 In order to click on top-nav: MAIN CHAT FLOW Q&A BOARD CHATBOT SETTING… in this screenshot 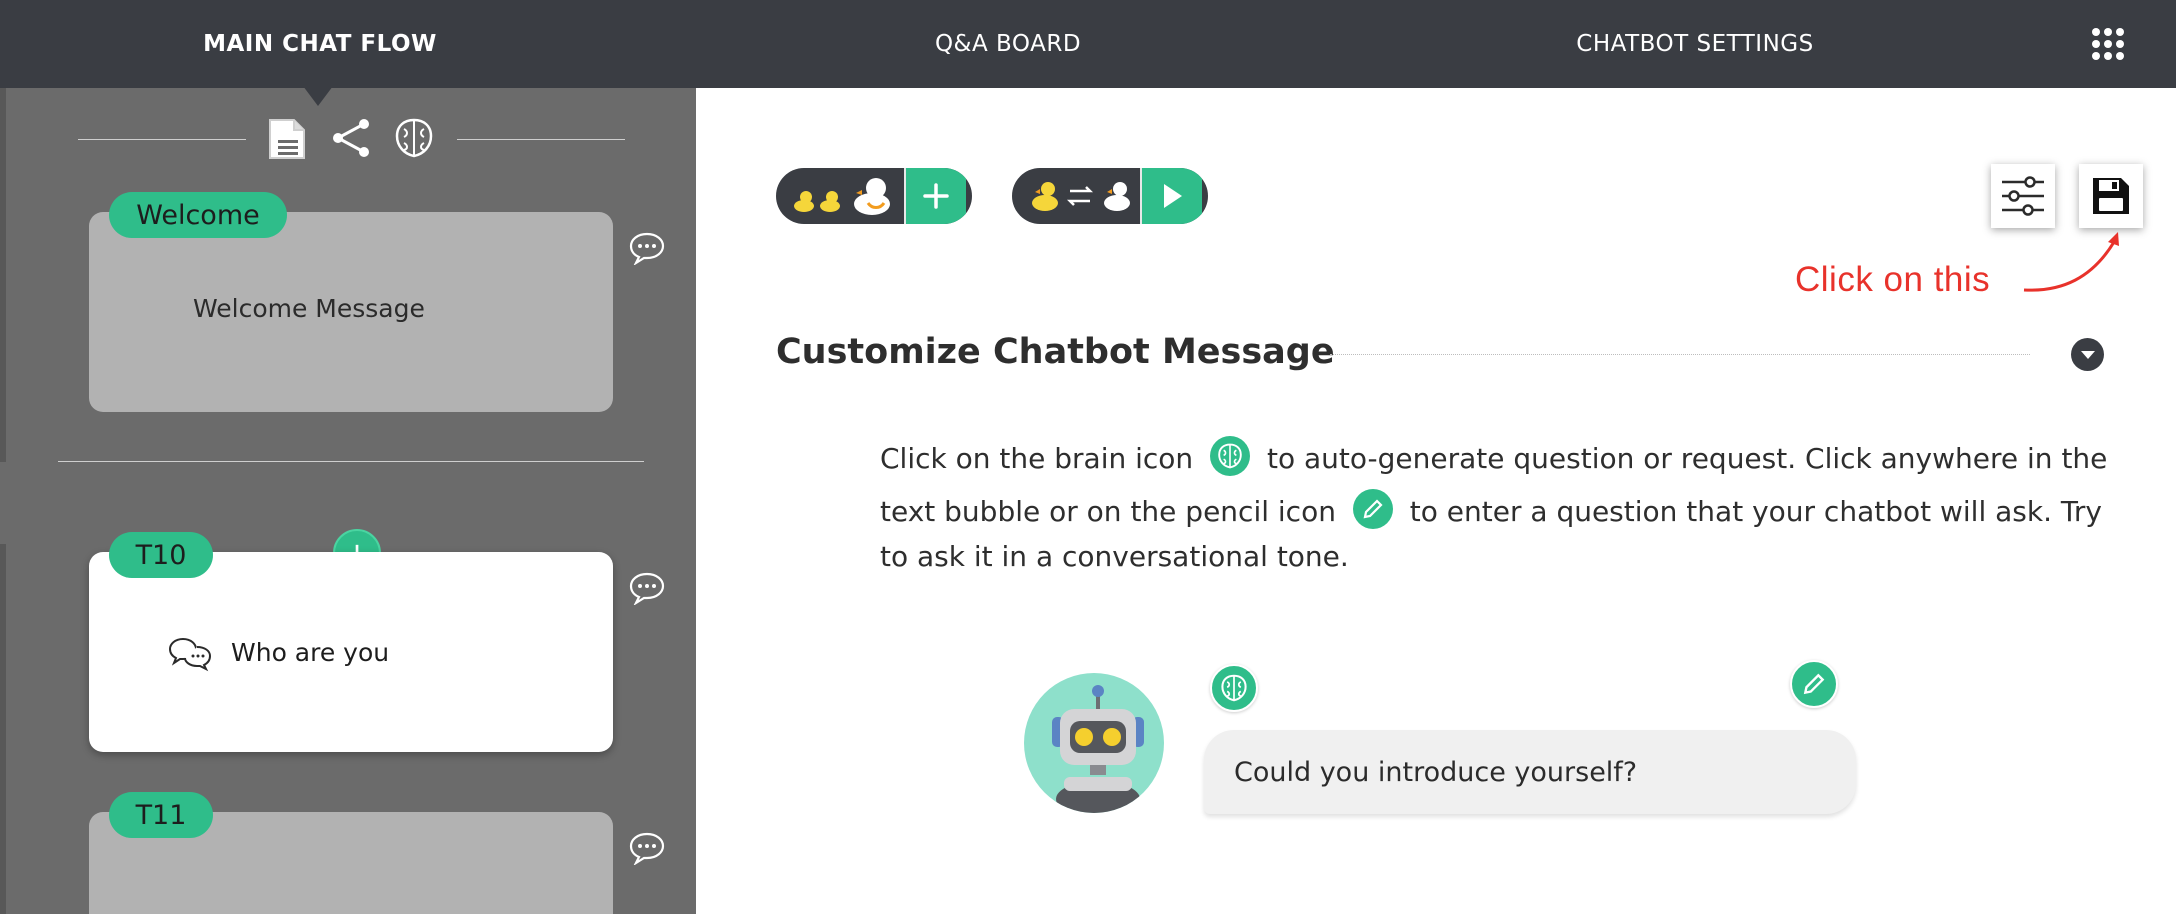, I will do `click(1088, 44)`.